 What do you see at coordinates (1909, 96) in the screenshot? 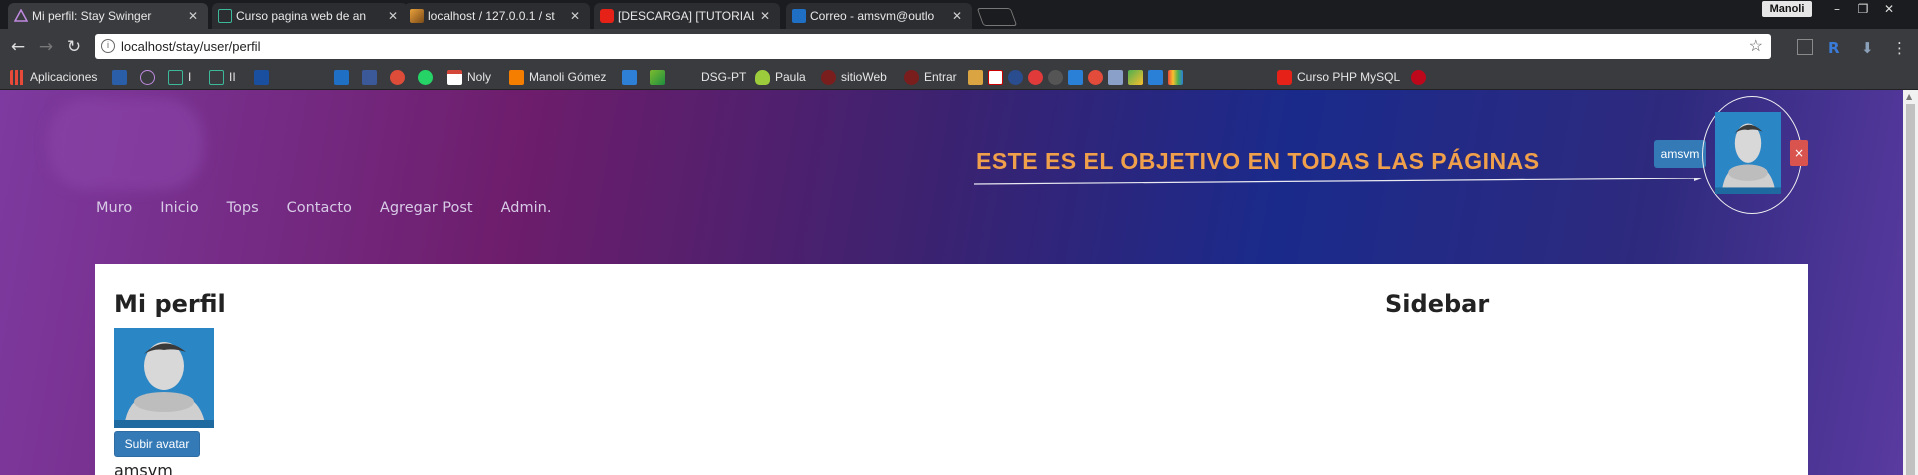
I see `scroll-up-icon: ▲` at bounding box center [1909, 96].